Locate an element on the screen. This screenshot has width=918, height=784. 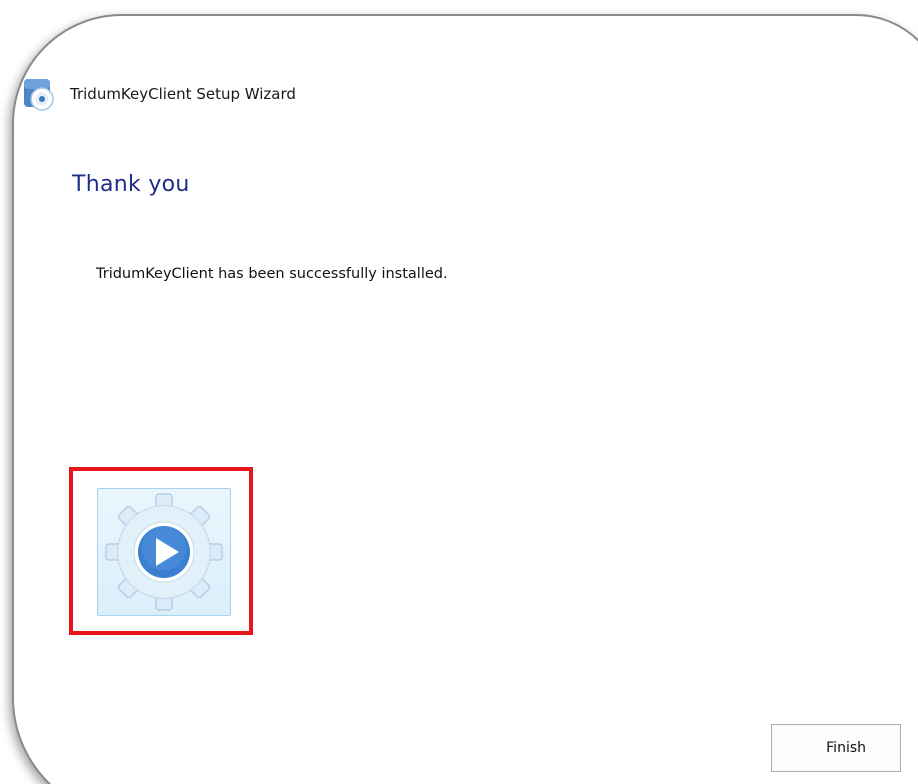
gear-play-icon is located at coordinates (164, 552).